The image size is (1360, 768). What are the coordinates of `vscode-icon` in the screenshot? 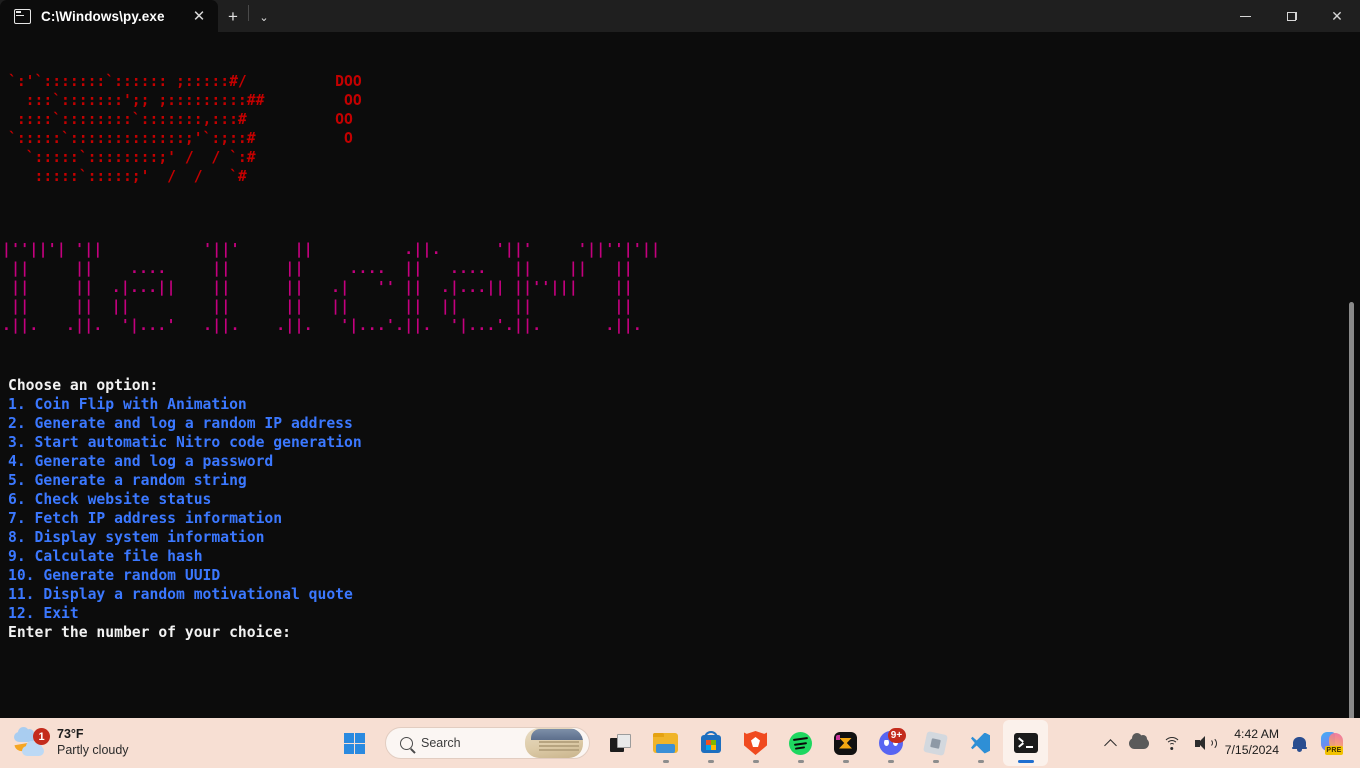 It's located at (980, 743).